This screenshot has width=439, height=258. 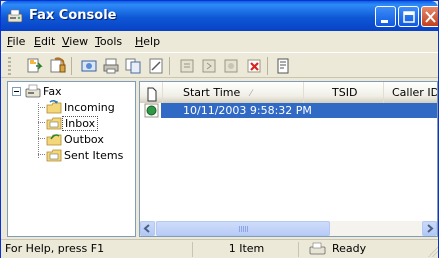 What do you see at coordinates (247, 110) in the screenshot?
I see `cell-start-time: 10/11/2003 9:58:32 PM` at bounding box center [247, 110].